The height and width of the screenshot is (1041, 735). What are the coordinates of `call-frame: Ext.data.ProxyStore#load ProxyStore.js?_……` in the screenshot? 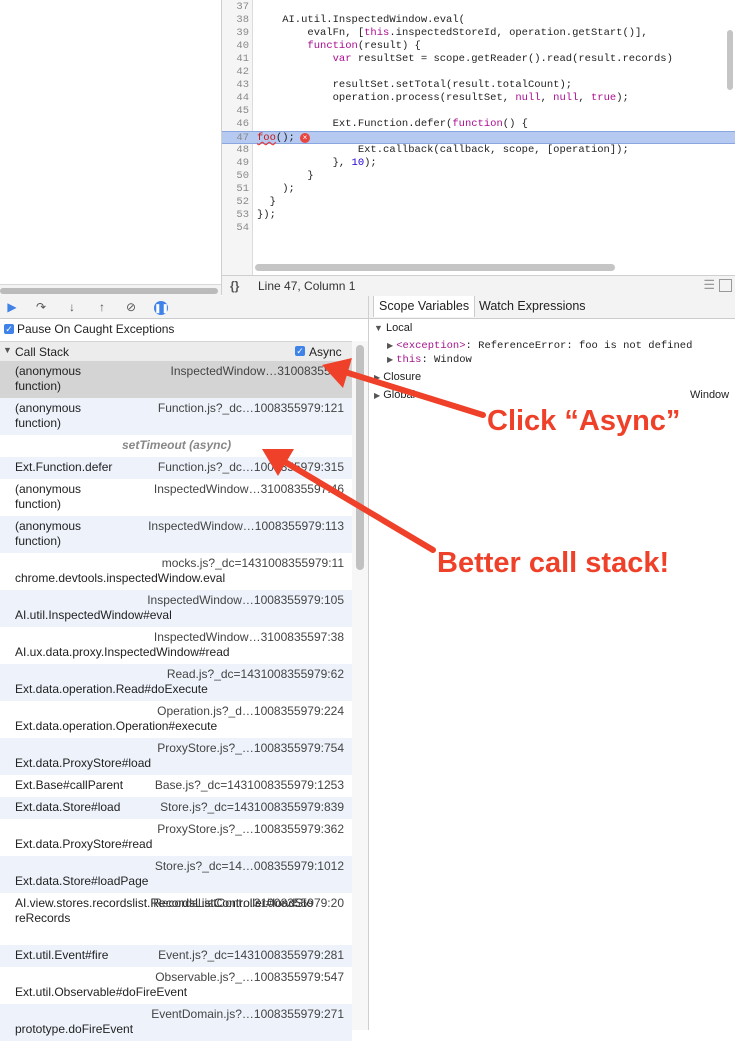 It's located at (176, 756).